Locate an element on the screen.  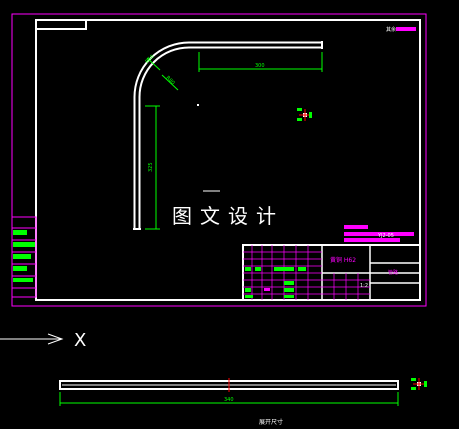
side-strip is located at coordinates (24, 257).